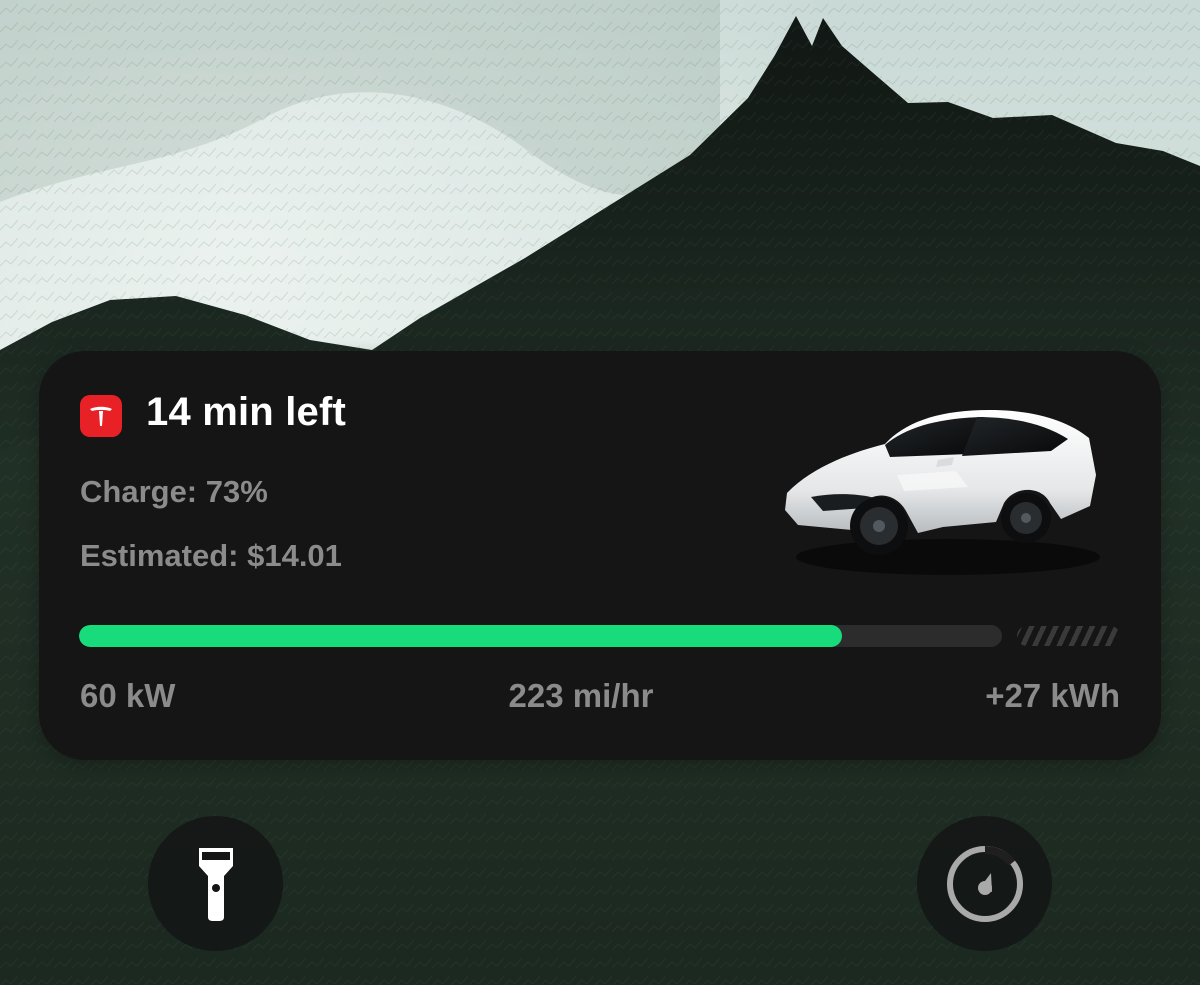 Image resolution: width=1200 pixels, height=985 pixels. Describe the element at coordinates (1052, 695) in the screenshot. I see `energy-added: +27 kWh` at that location.